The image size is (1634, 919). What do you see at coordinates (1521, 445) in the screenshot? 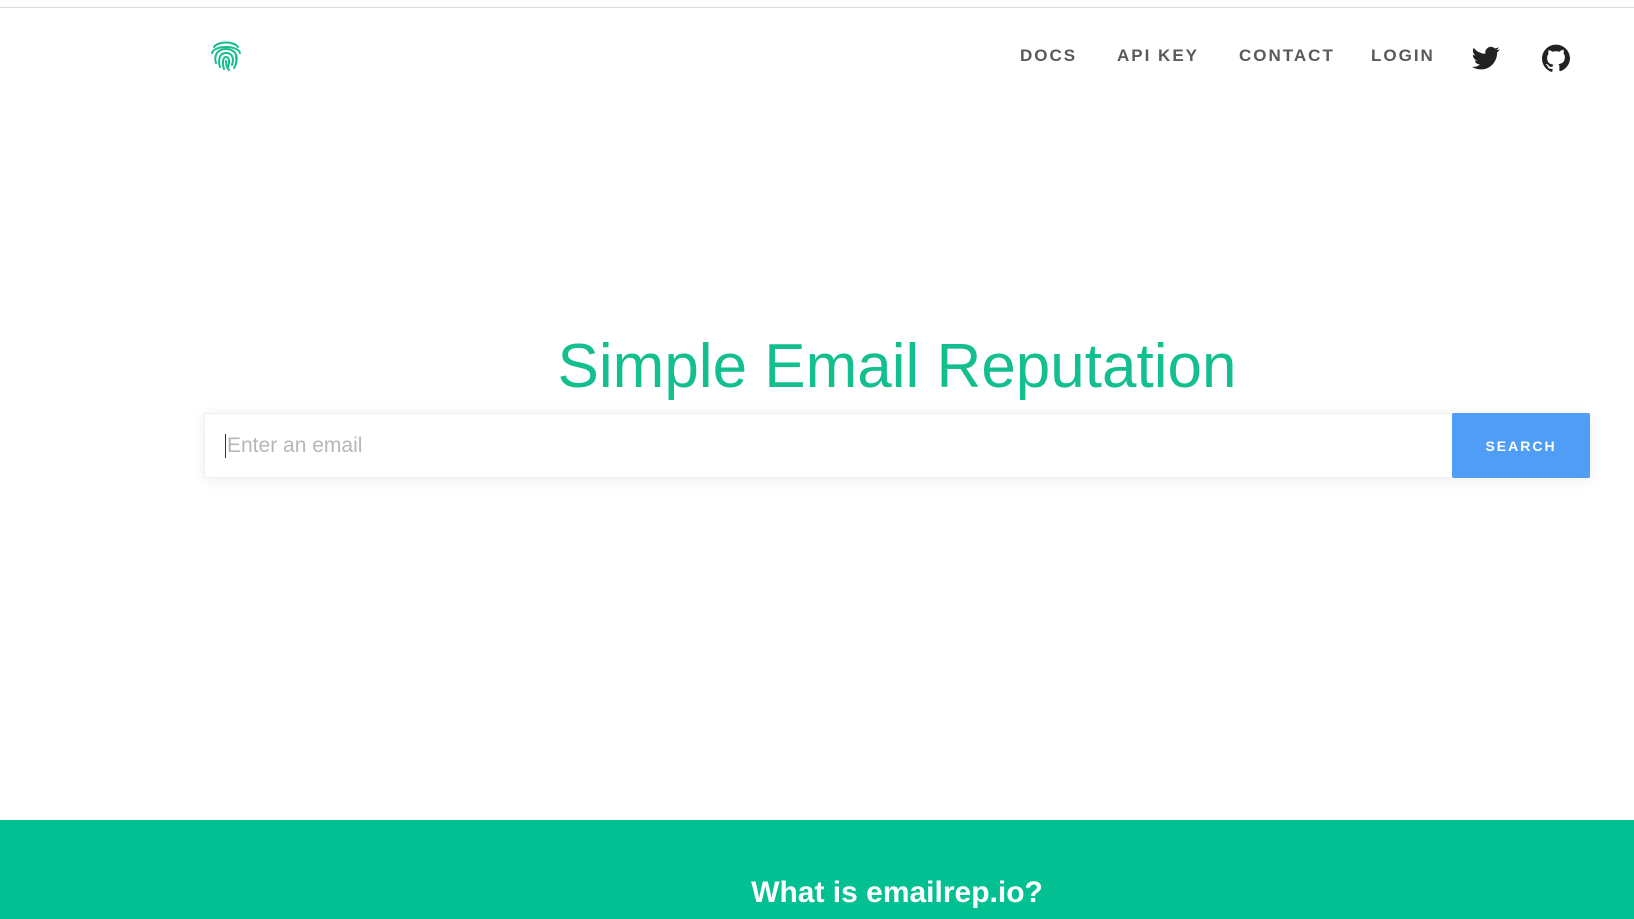
I see `search-button: SEARCH` at bounding box center [1521, 445].